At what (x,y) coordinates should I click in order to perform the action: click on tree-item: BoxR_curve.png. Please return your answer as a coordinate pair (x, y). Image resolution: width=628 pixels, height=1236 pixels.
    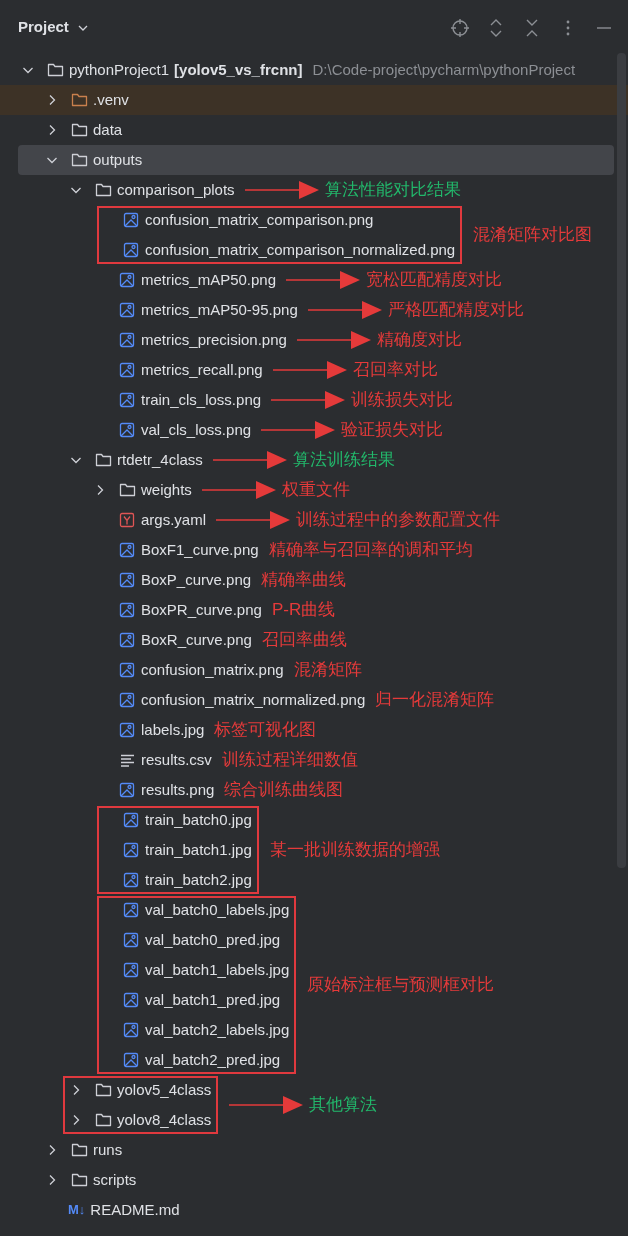
    Looking at the image, I should click on (135, 640).